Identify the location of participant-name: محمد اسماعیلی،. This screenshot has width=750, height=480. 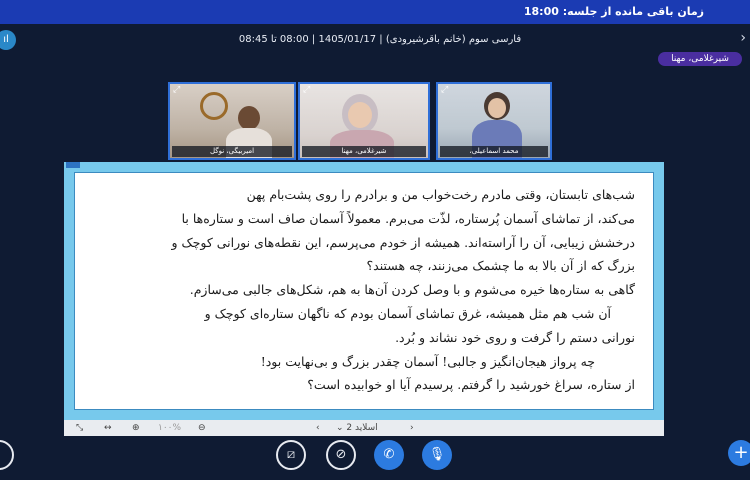
(494, 151).